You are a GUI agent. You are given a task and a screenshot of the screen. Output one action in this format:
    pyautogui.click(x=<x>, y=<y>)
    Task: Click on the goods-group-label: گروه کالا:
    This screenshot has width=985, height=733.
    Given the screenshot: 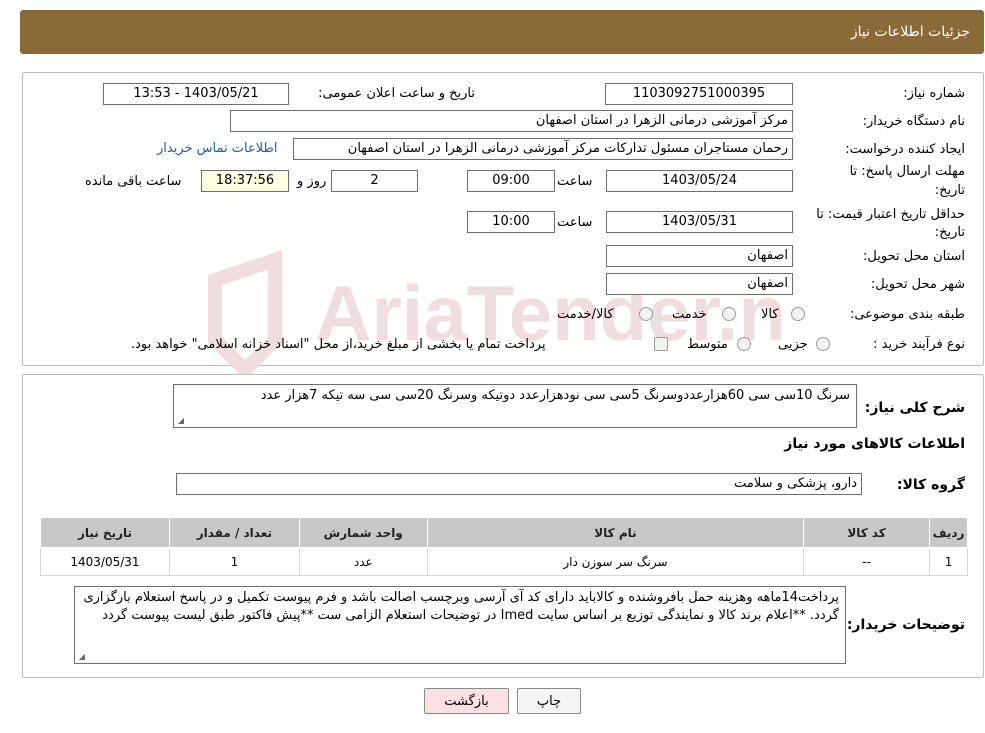 What is the action you would take?
    pyautogui.click(x=930, y=485)
    